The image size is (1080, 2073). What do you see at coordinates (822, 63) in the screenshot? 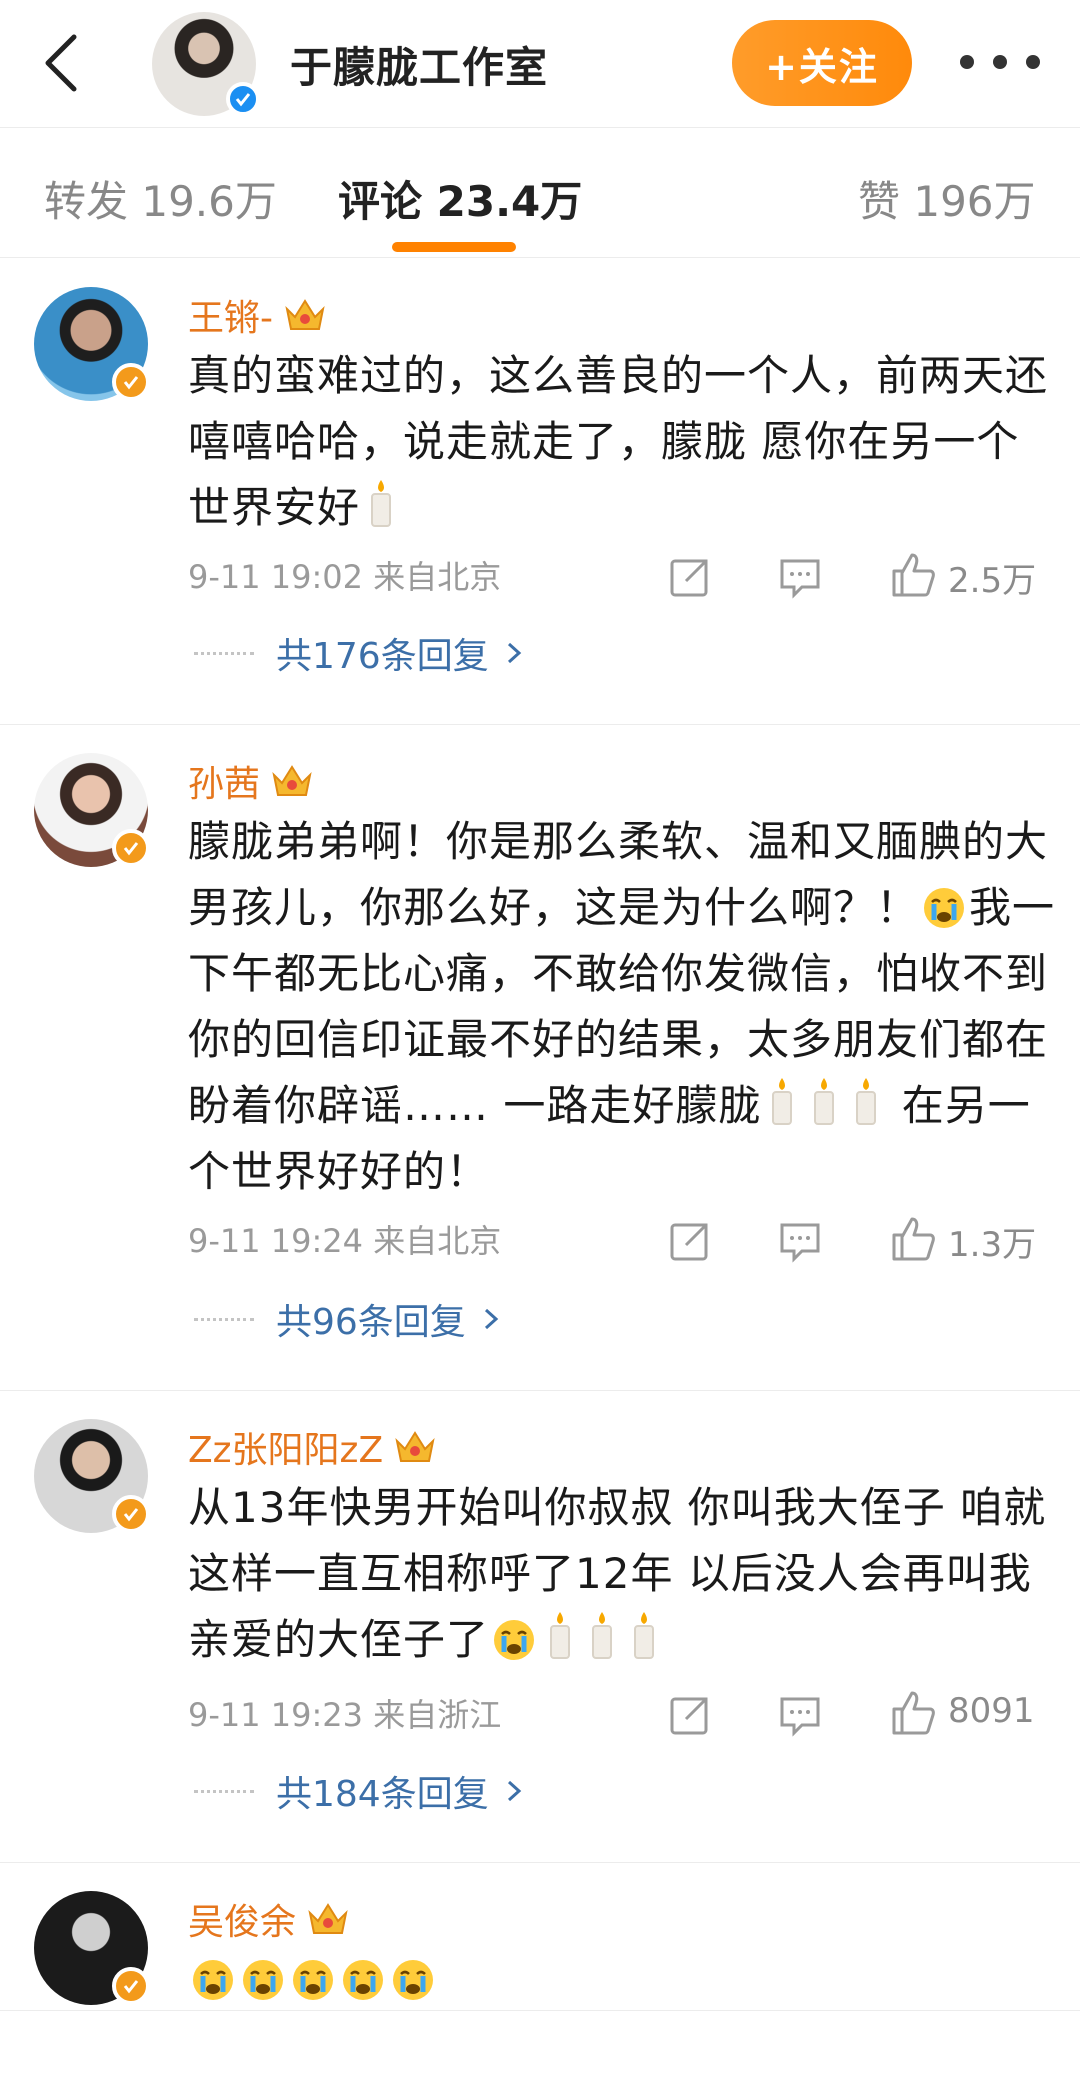
I see `follow-button: +关注` at bounding box center [822, 63].